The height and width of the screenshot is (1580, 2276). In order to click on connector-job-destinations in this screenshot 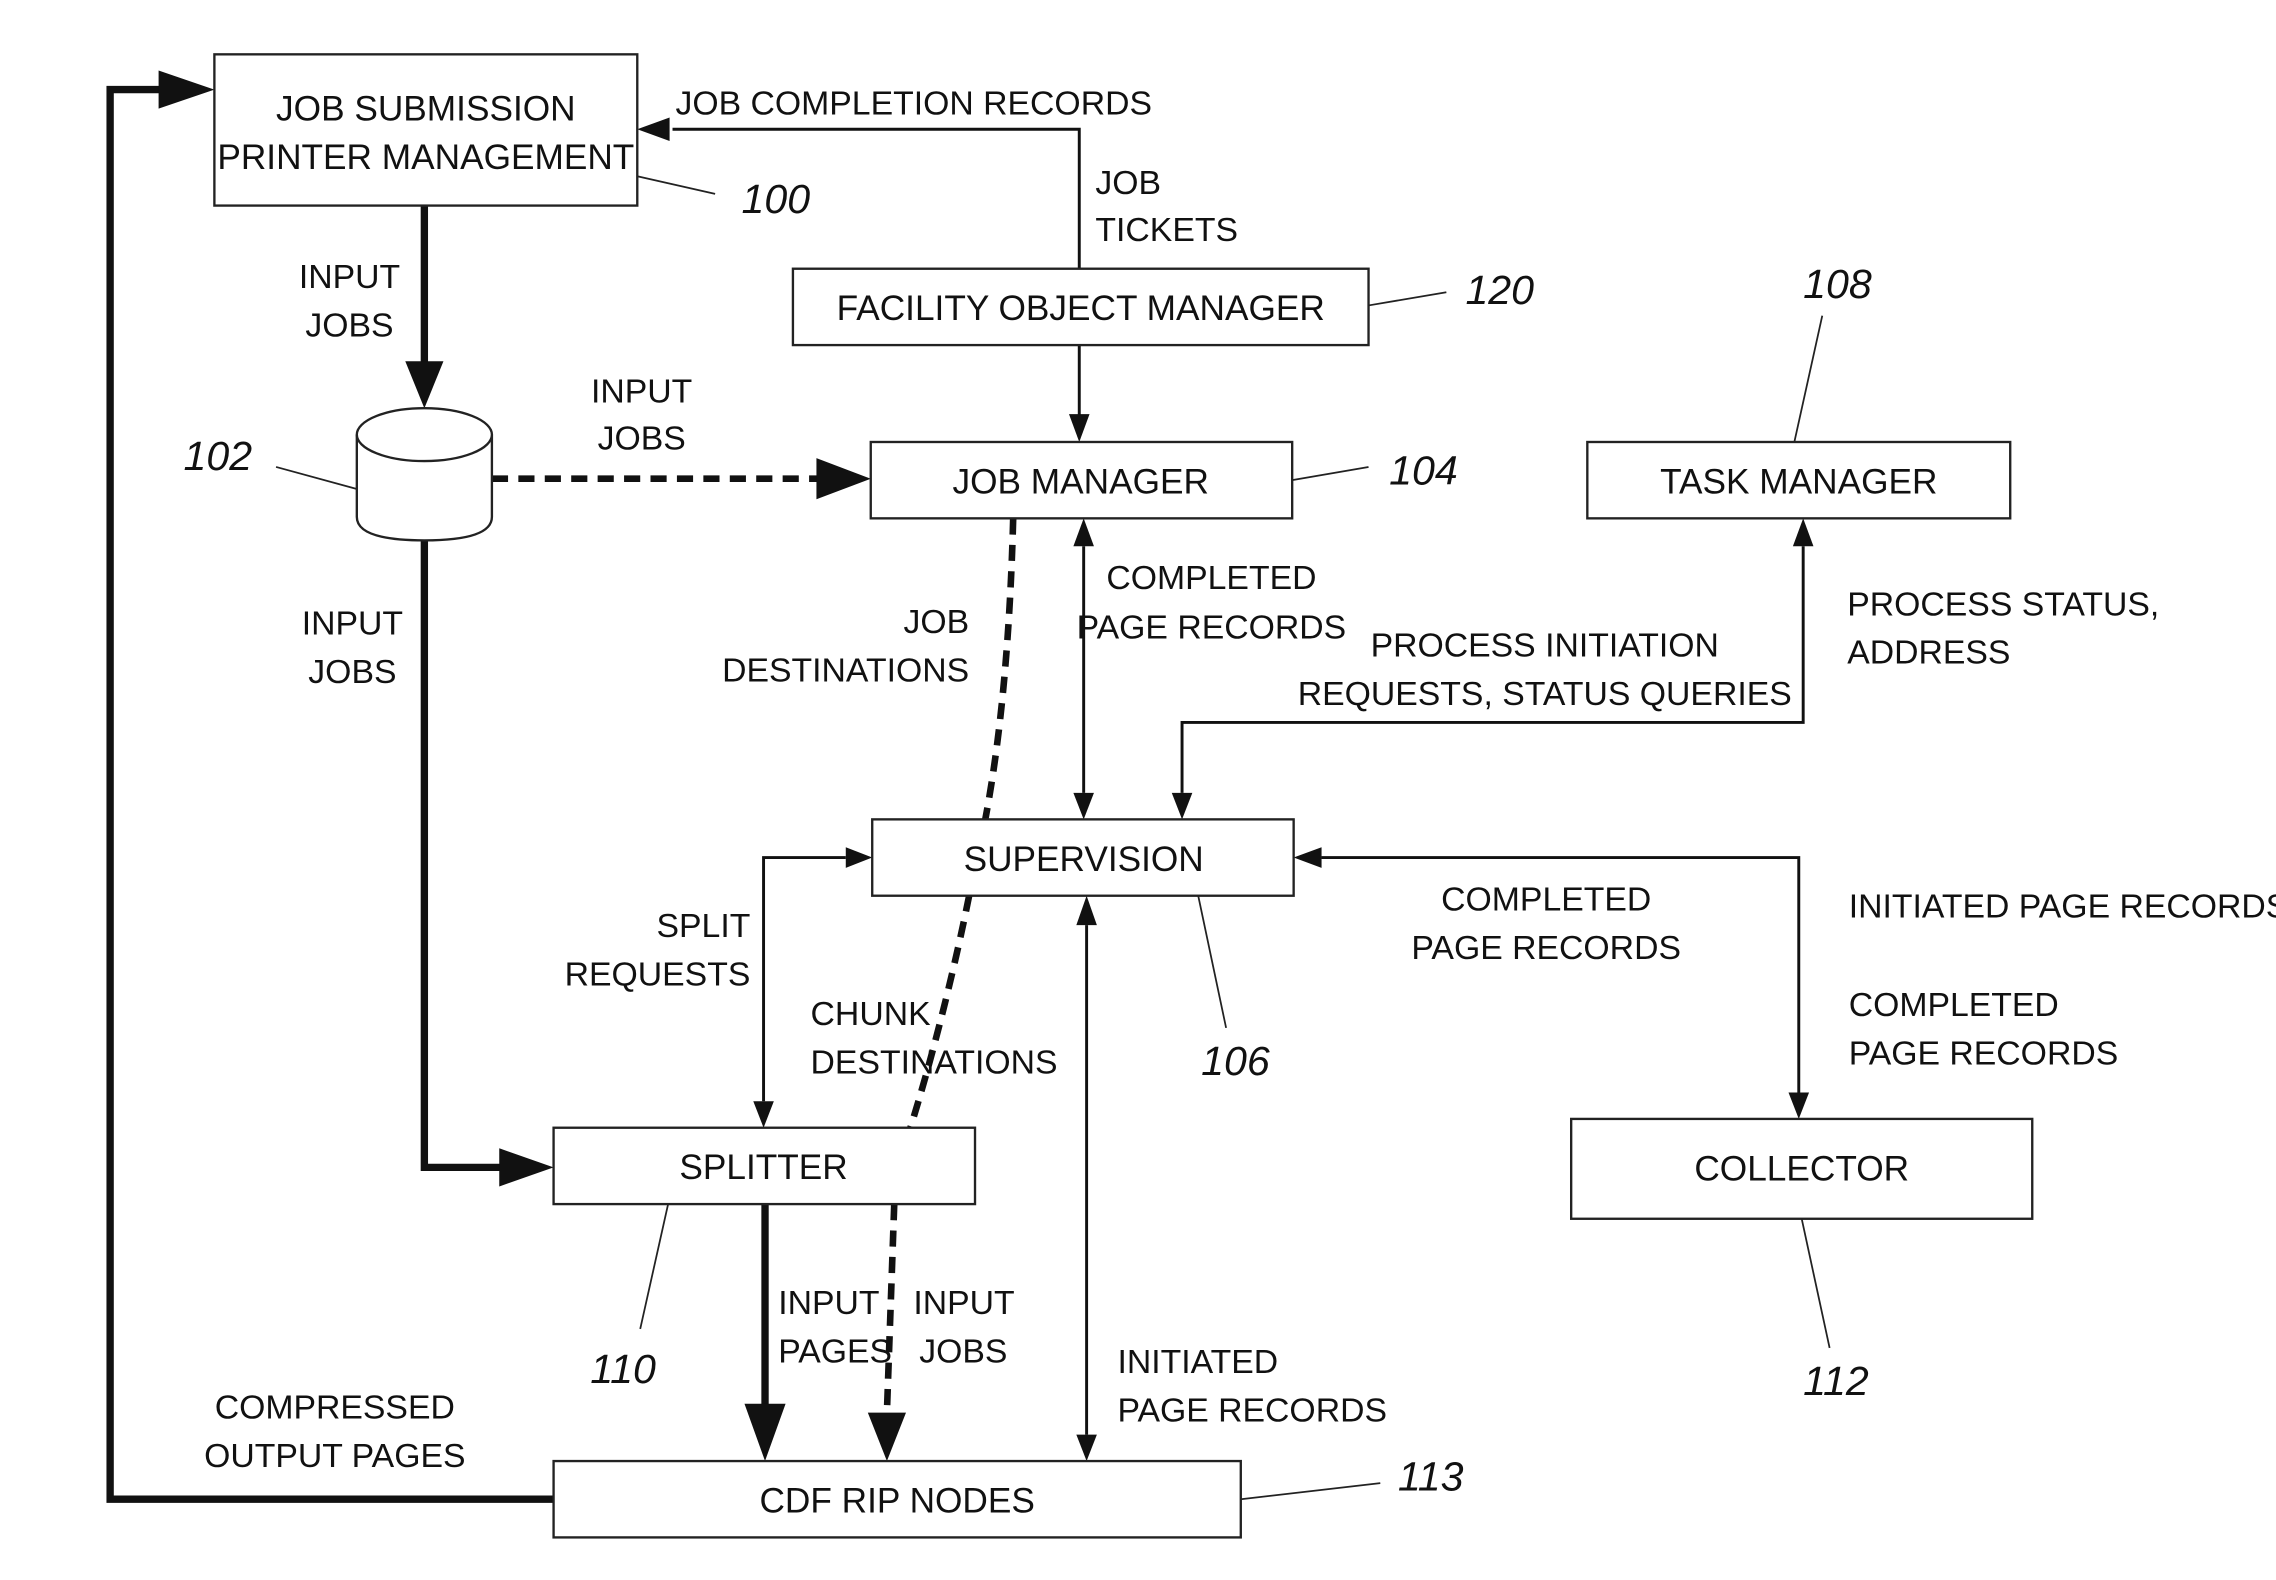, I will do `click(999, 669)`.